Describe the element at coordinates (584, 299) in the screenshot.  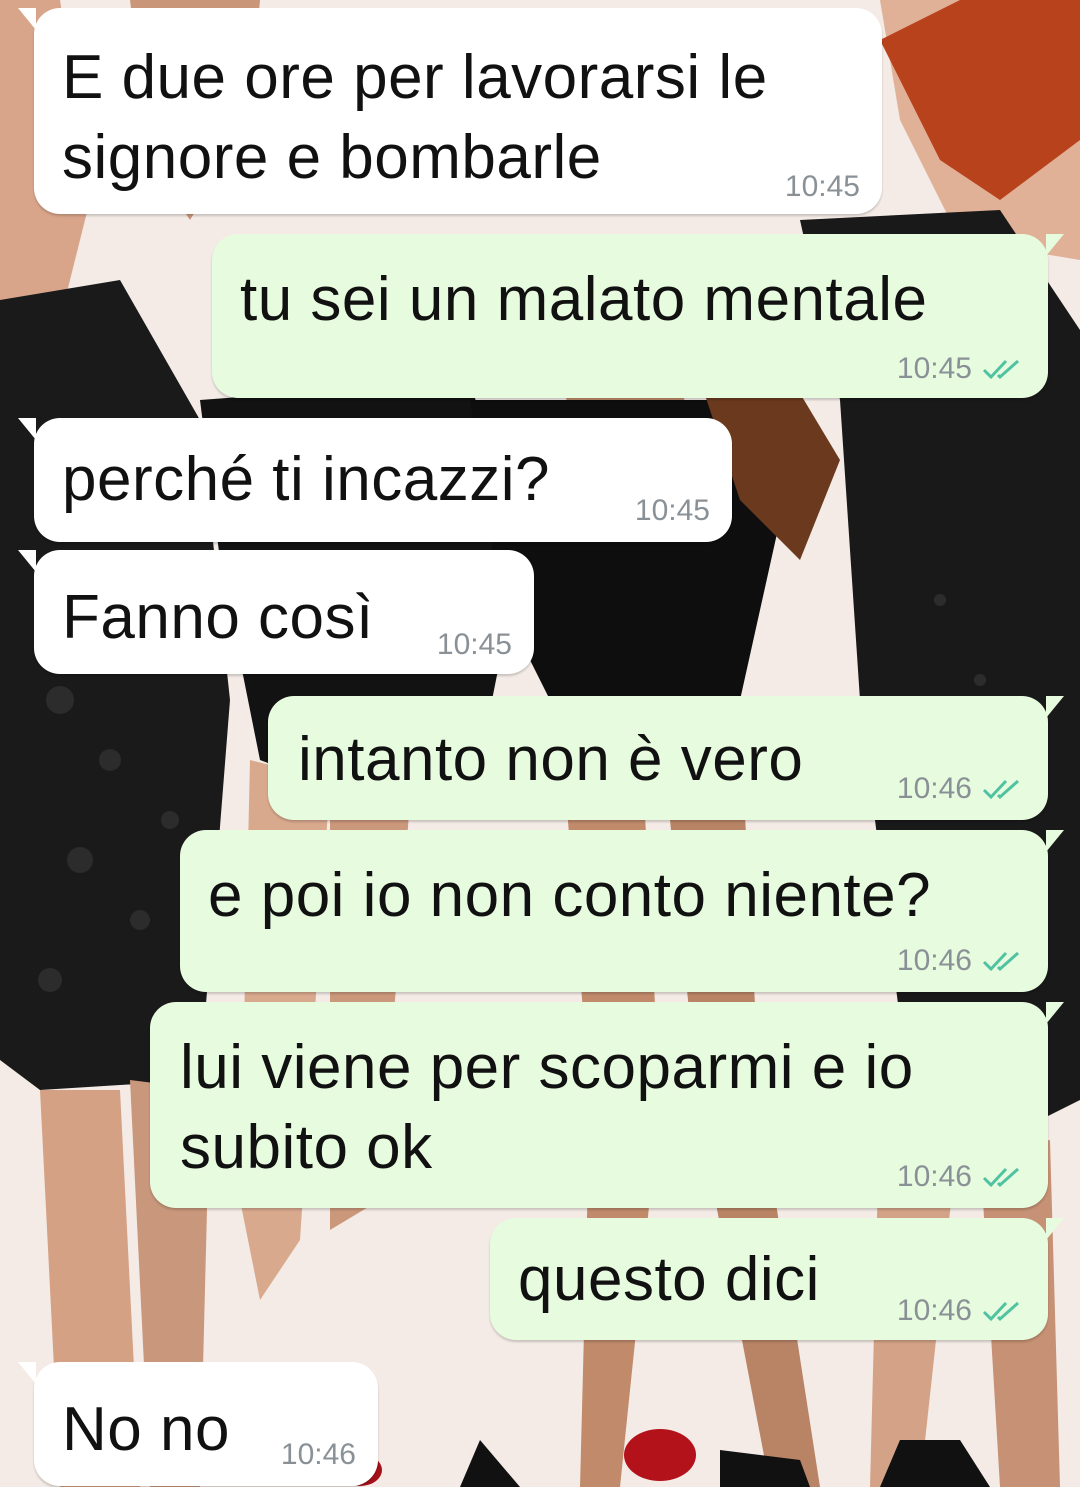
I see `message-text: tu sei un malato mentale` at that location.